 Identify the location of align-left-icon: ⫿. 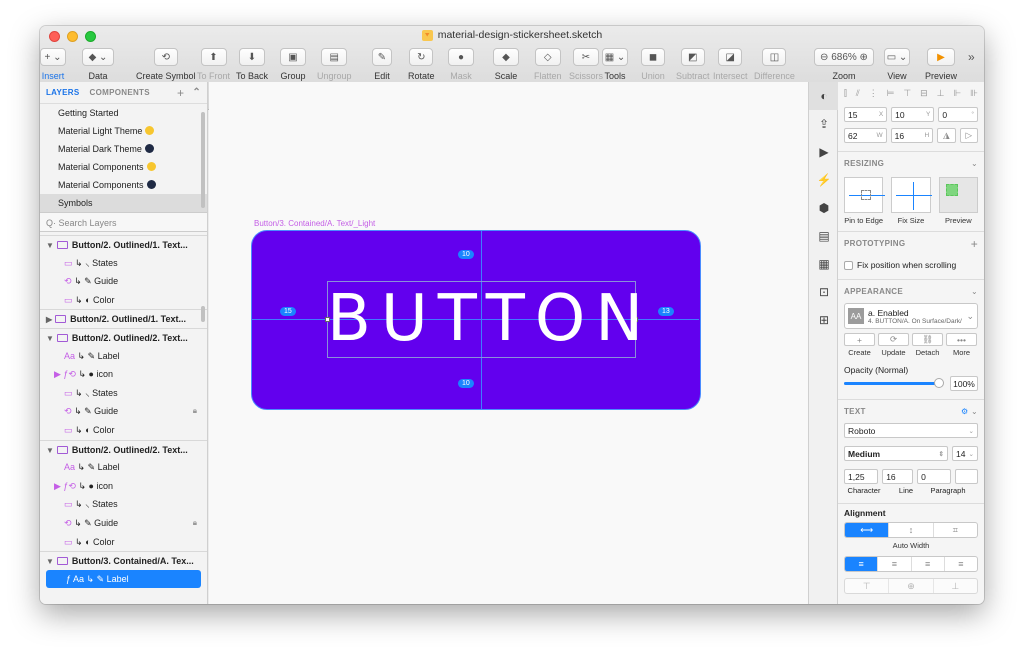
(845, 93).